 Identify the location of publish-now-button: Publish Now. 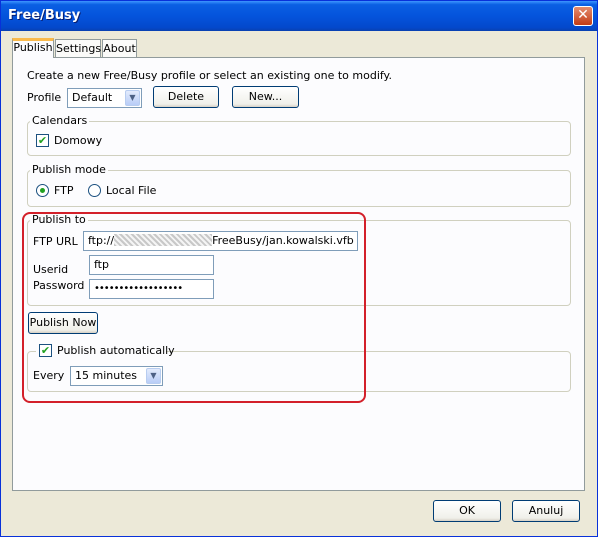
(63, 323).